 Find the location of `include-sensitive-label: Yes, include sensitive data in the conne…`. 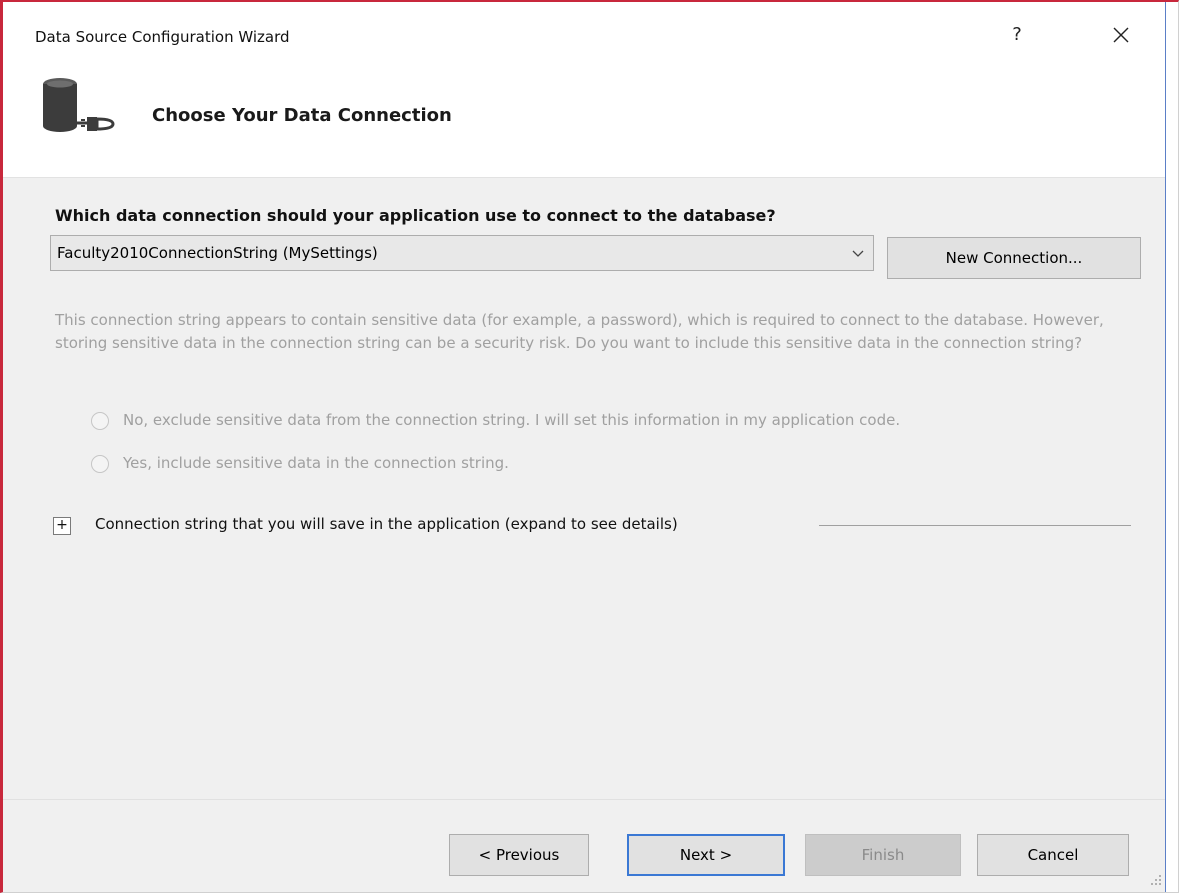

include-sensitive-label: Yes, include sensitive data in the conne… is located at coordinates (316, 463).